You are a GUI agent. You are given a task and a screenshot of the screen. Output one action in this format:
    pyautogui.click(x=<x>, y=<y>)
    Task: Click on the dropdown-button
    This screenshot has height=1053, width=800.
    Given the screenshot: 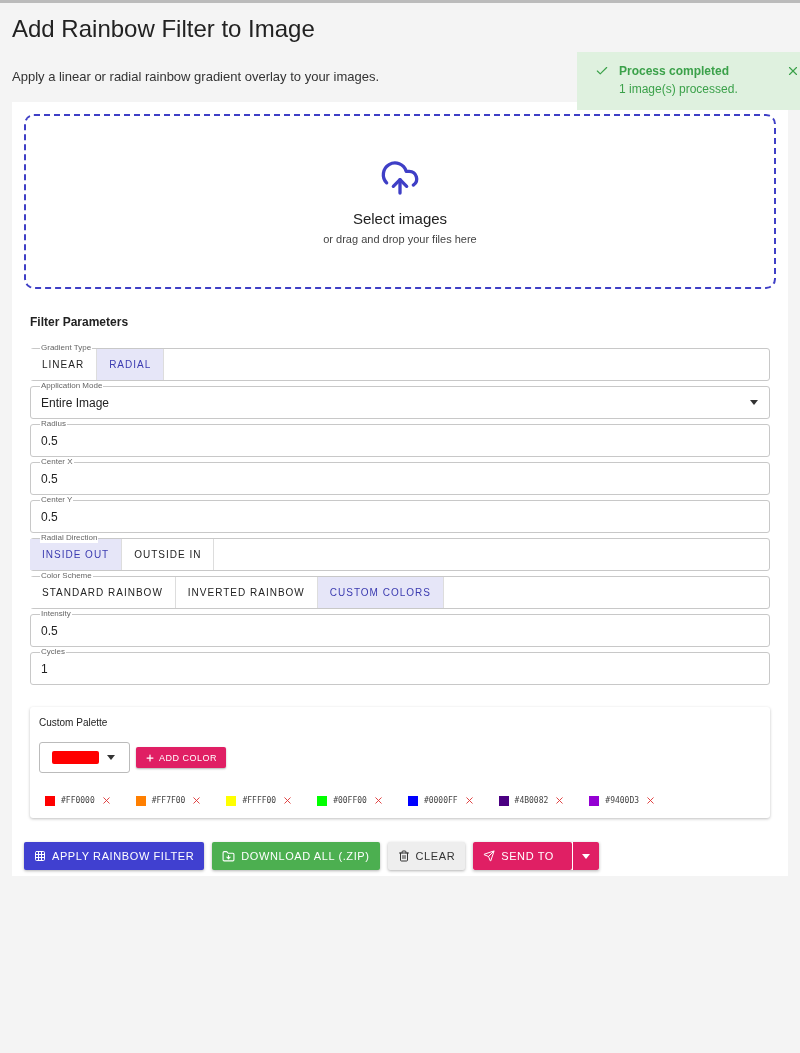 What is the action you would take?
    pyautogui.click(x=585, y=856)
    